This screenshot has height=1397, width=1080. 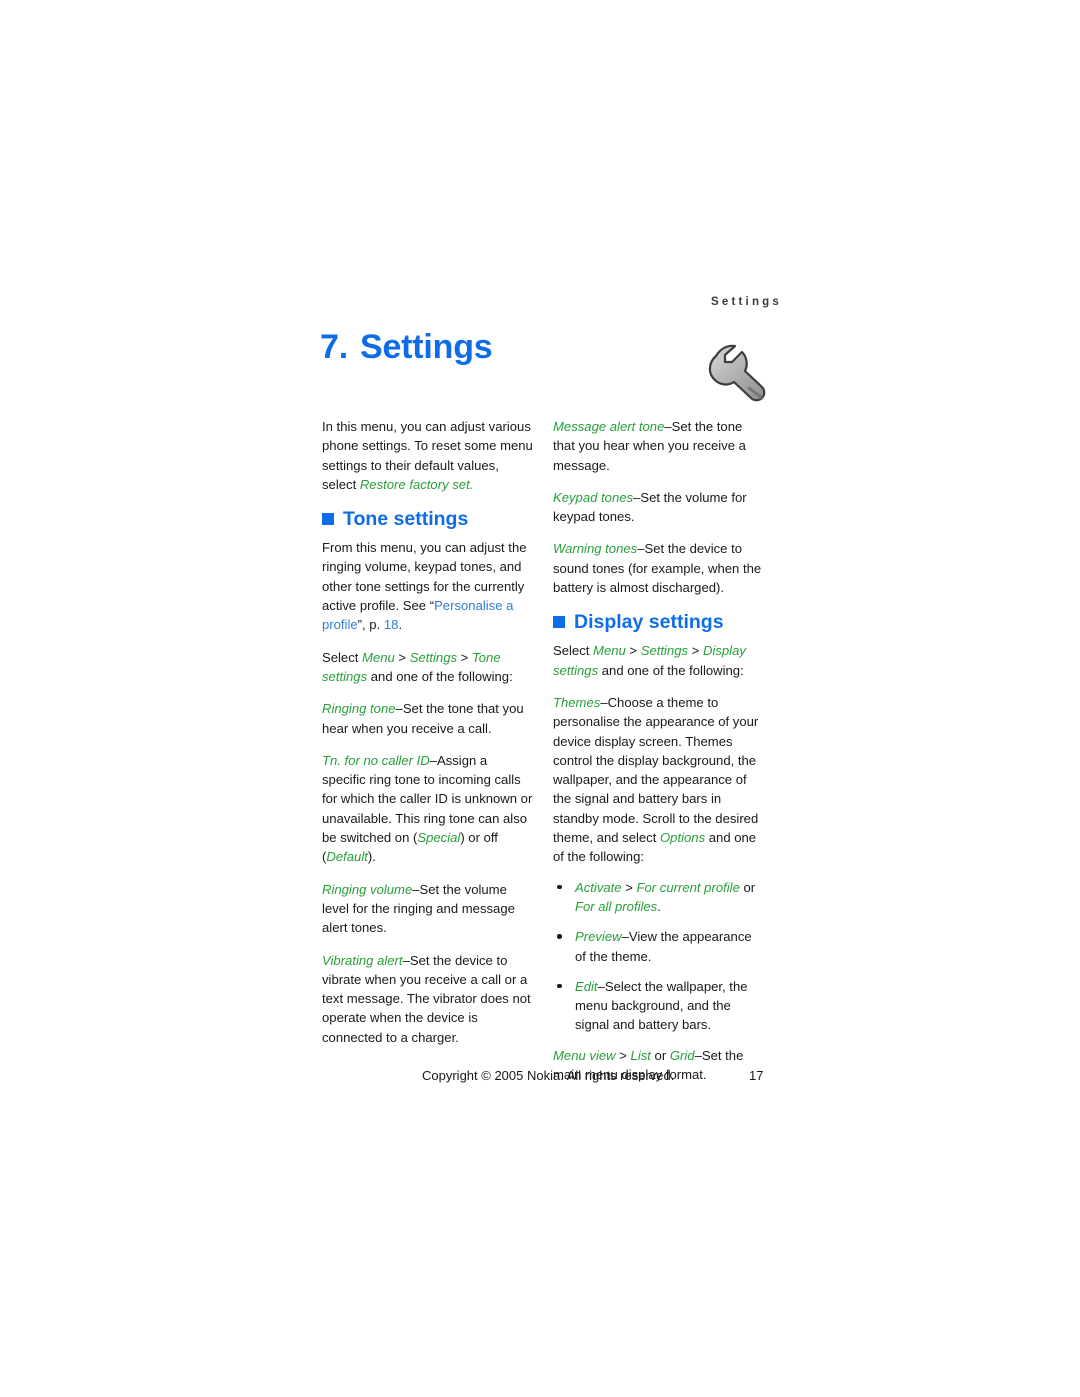 What do you see at coordinates (334, 347) in the screenshot?
I see `chapter-number: 7.` at bounding box center [334, 347].